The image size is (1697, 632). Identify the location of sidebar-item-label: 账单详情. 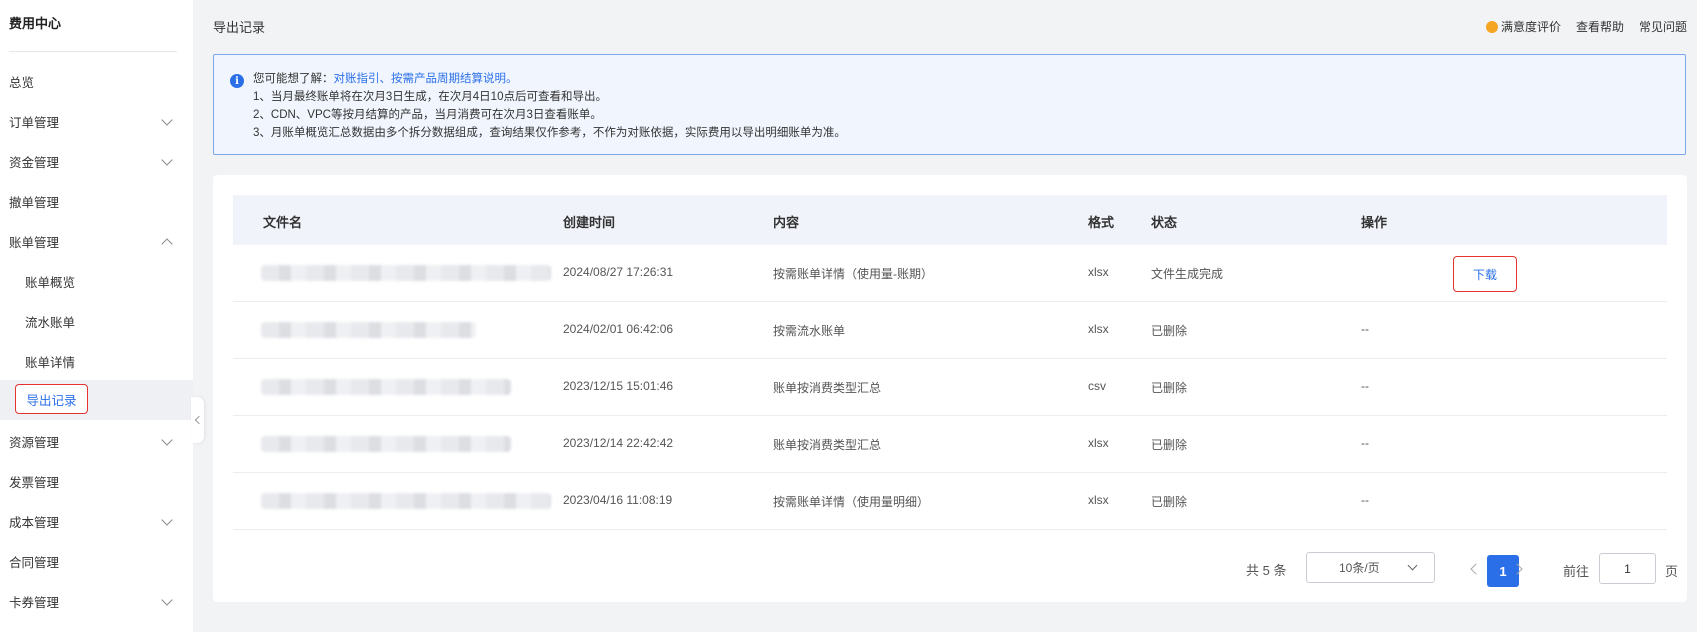
(50, 362).